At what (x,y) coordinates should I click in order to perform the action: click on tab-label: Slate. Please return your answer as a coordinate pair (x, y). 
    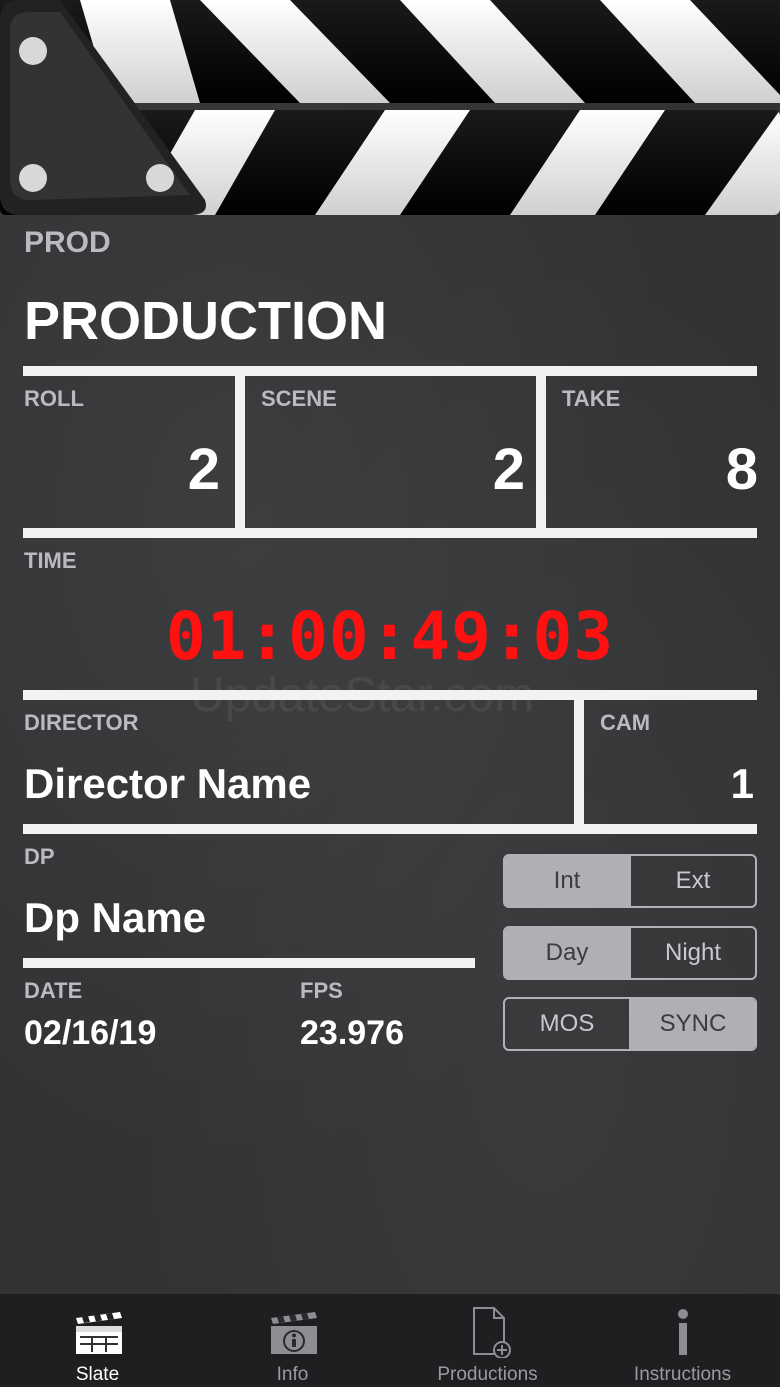
    Looking at the image, I should click on (97, 1374).